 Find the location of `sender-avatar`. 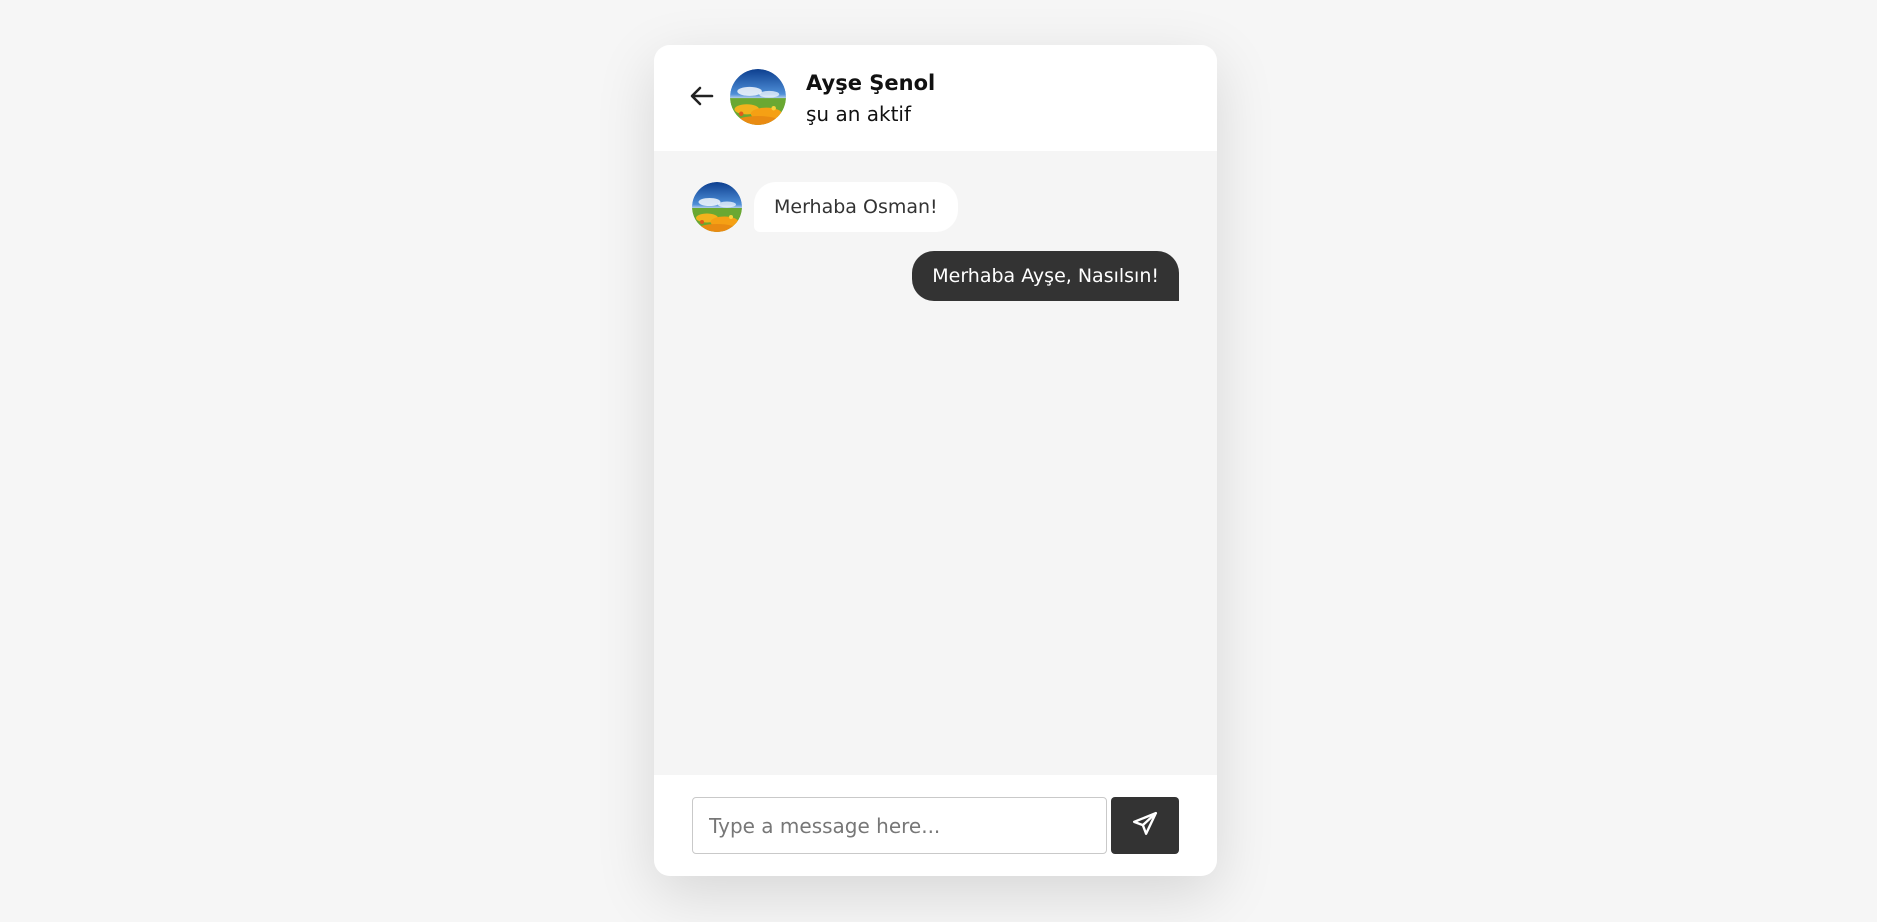

sender-avatar is located at coordinates (717, 207).